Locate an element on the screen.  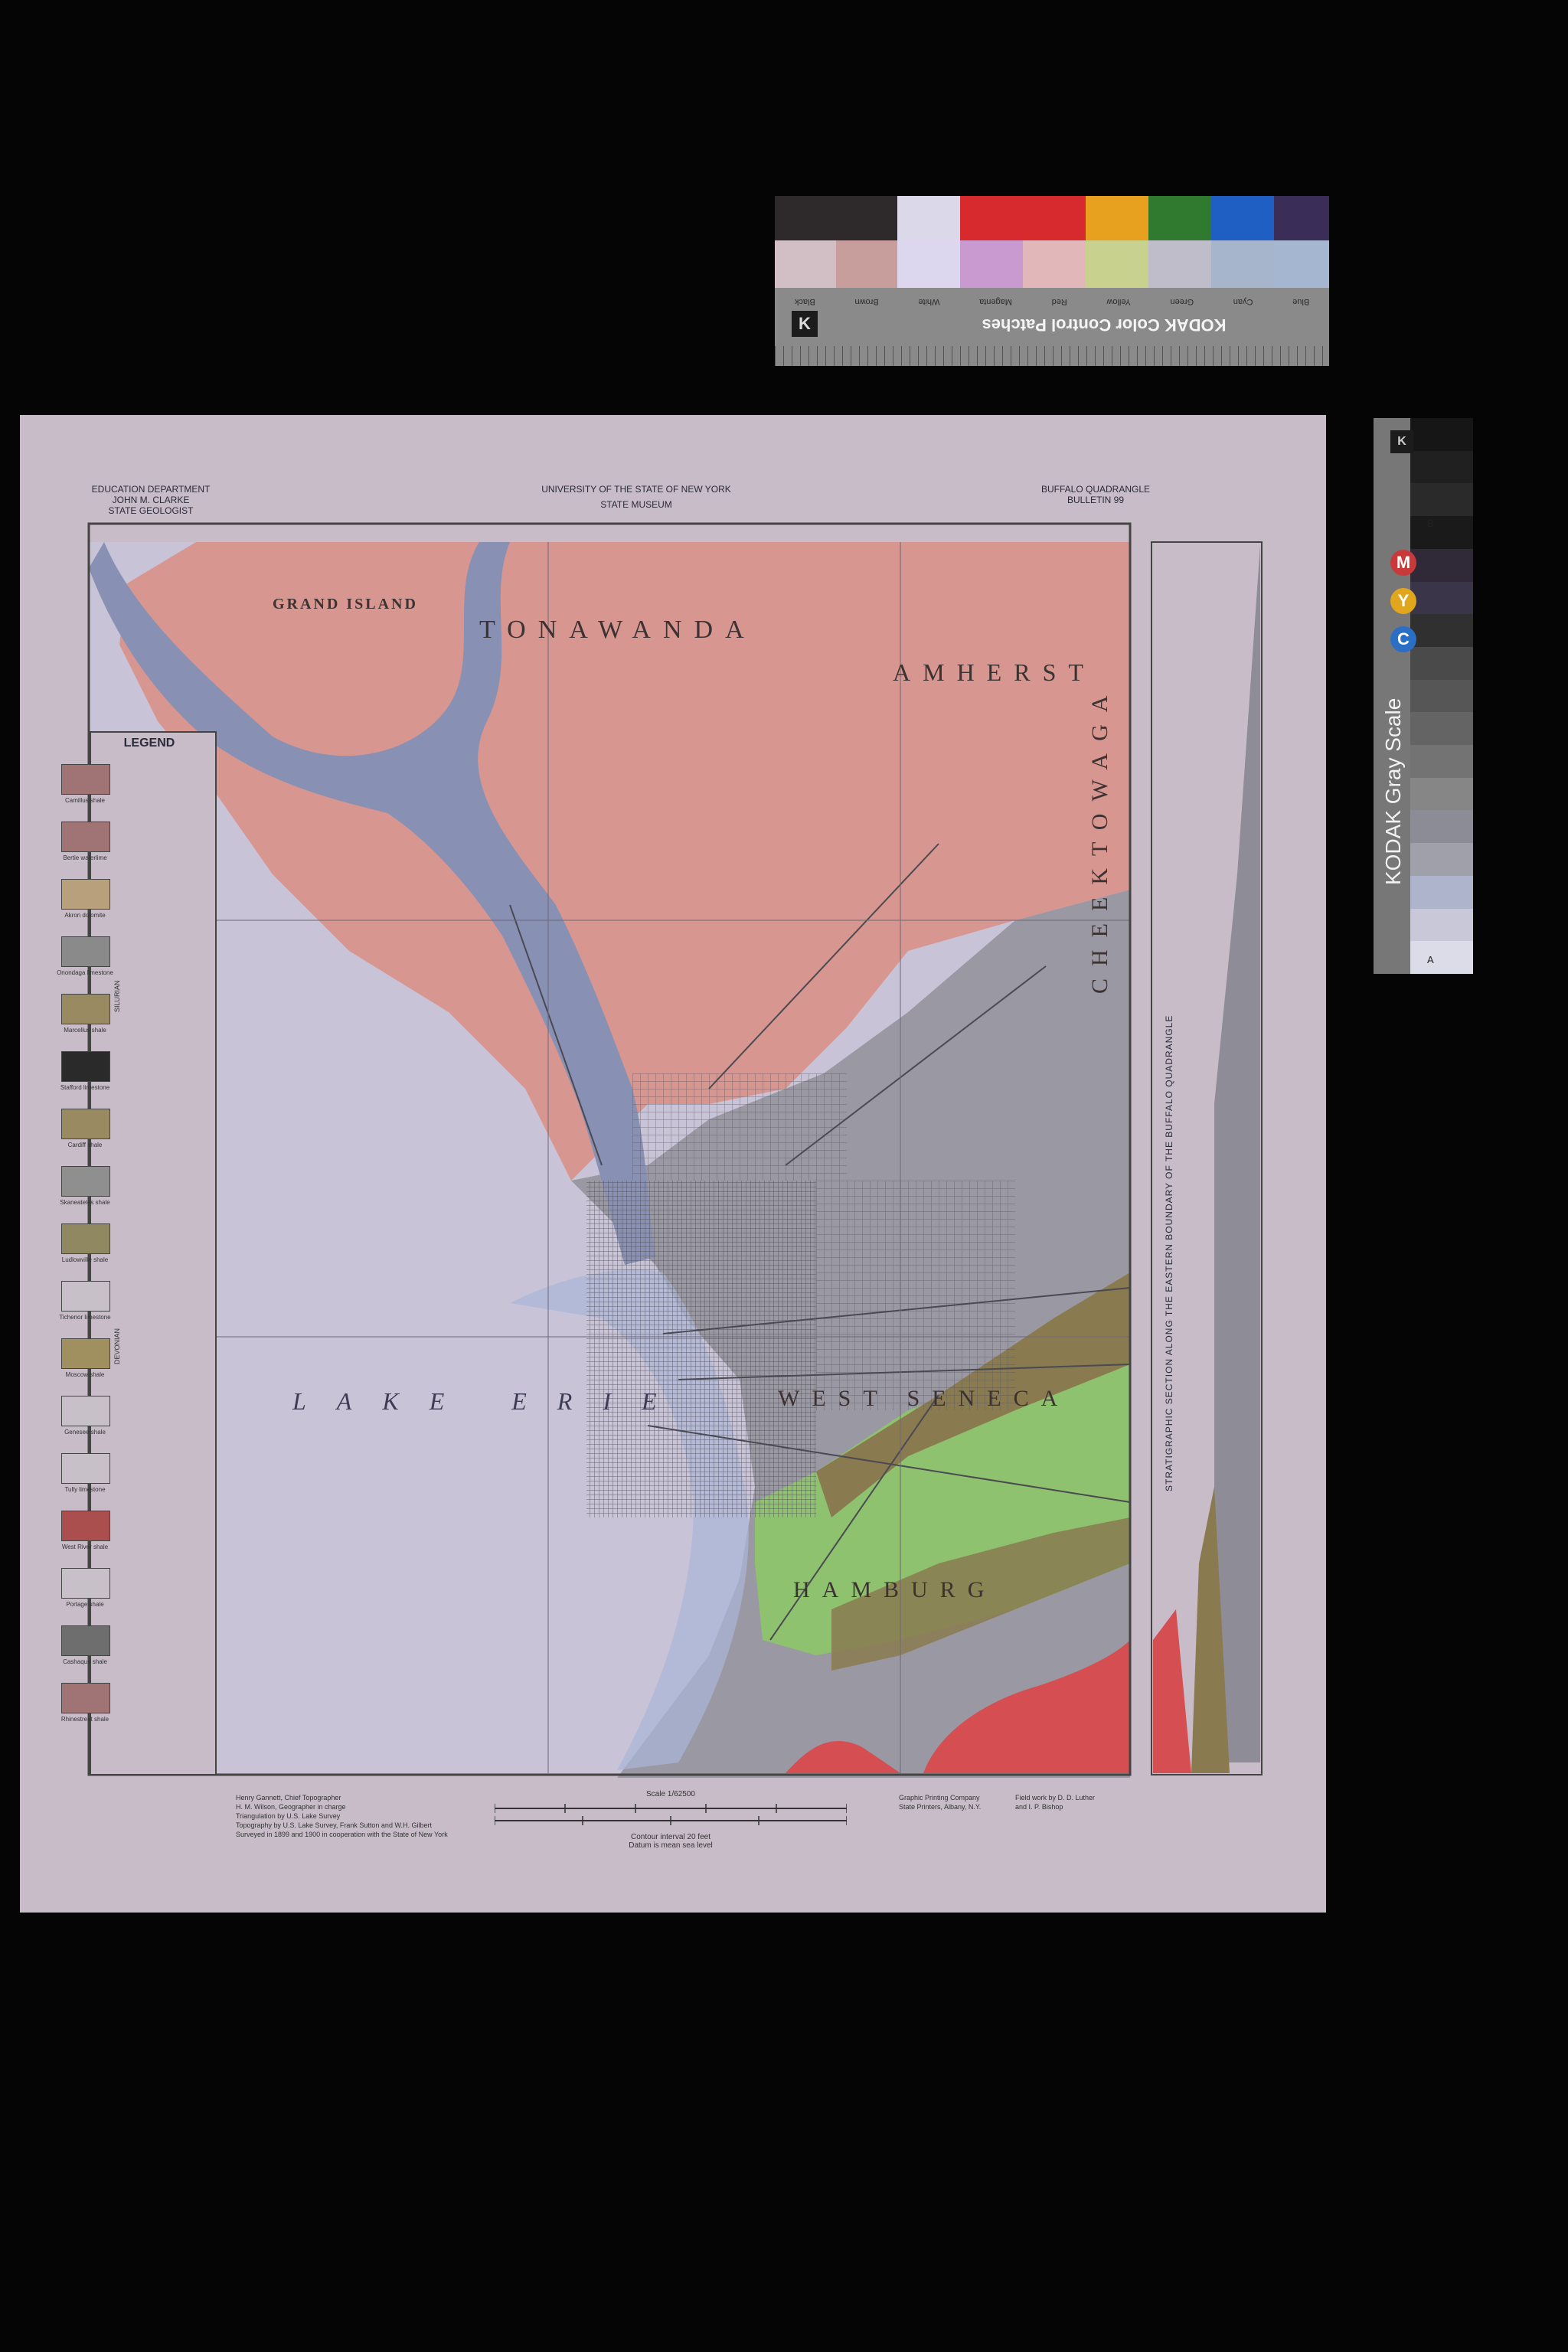
legend-item: Marcellus shale is located at coordinates (85, 1014).